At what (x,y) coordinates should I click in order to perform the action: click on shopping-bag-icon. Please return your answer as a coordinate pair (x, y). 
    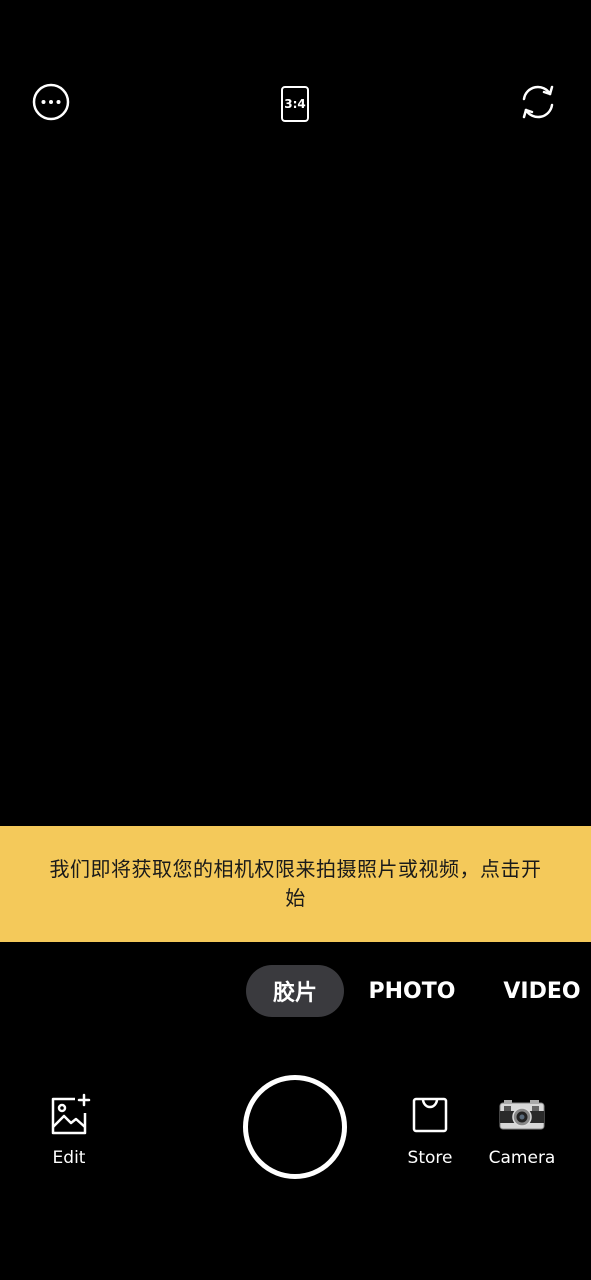
    Looking at the image, I should click on (430, 1115).